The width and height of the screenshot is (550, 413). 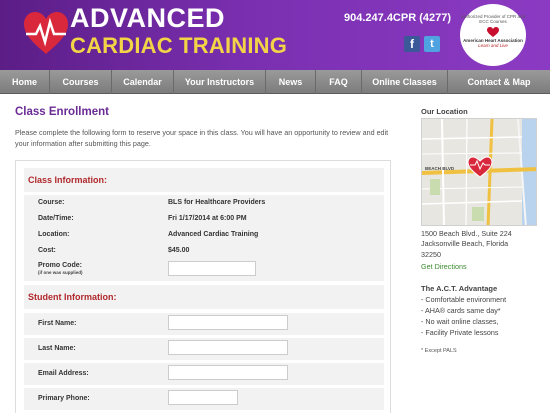 I want to click on row-label: Date/Time:, so click(x=56, y=218).